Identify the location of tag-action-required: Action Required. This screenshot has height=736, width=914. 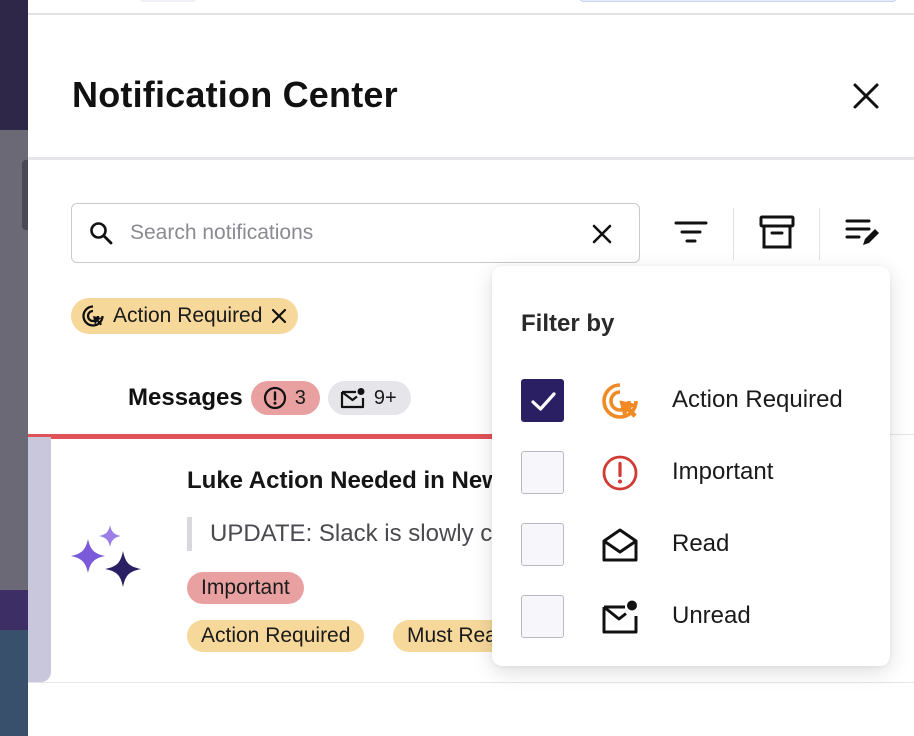
(276, 636).